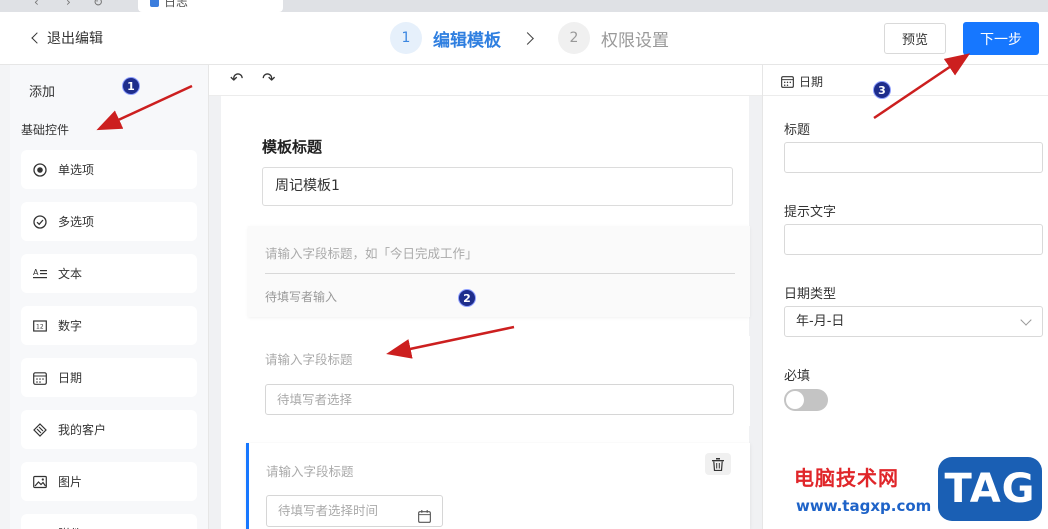 Image resolution: width=1048 pixels, height=529 pixels. Describe the element at coordinates (109, 481) in the screenshot. I see `control-image: 图片` at that location.